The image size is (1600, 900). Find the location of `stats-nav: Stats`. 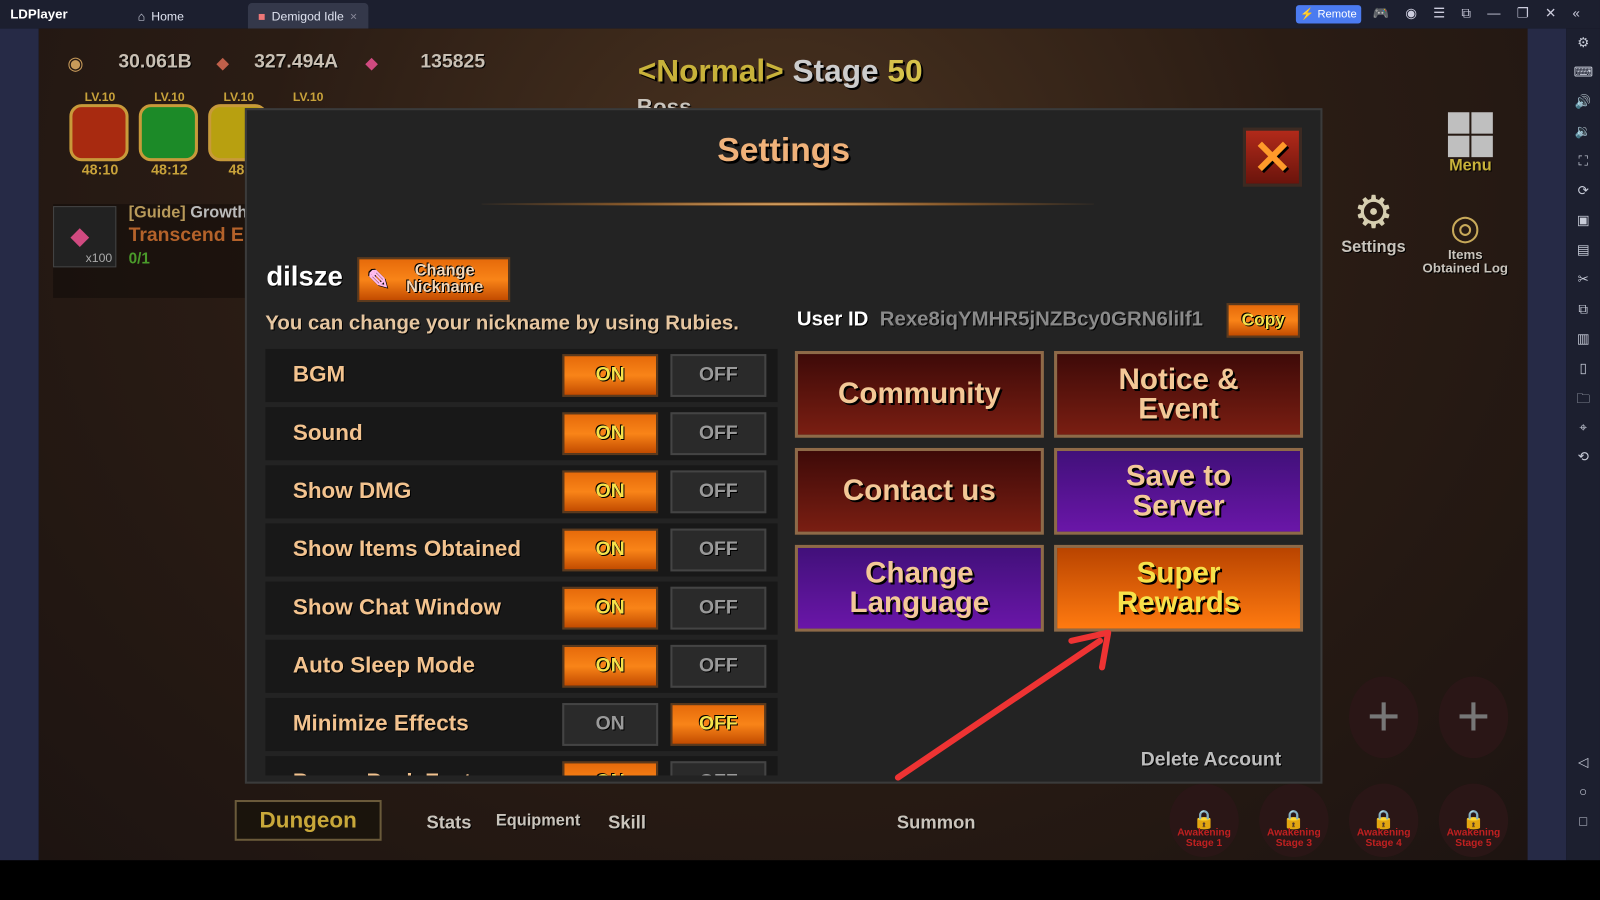

stats-nav: Stats is located at coordinates (449, 822).